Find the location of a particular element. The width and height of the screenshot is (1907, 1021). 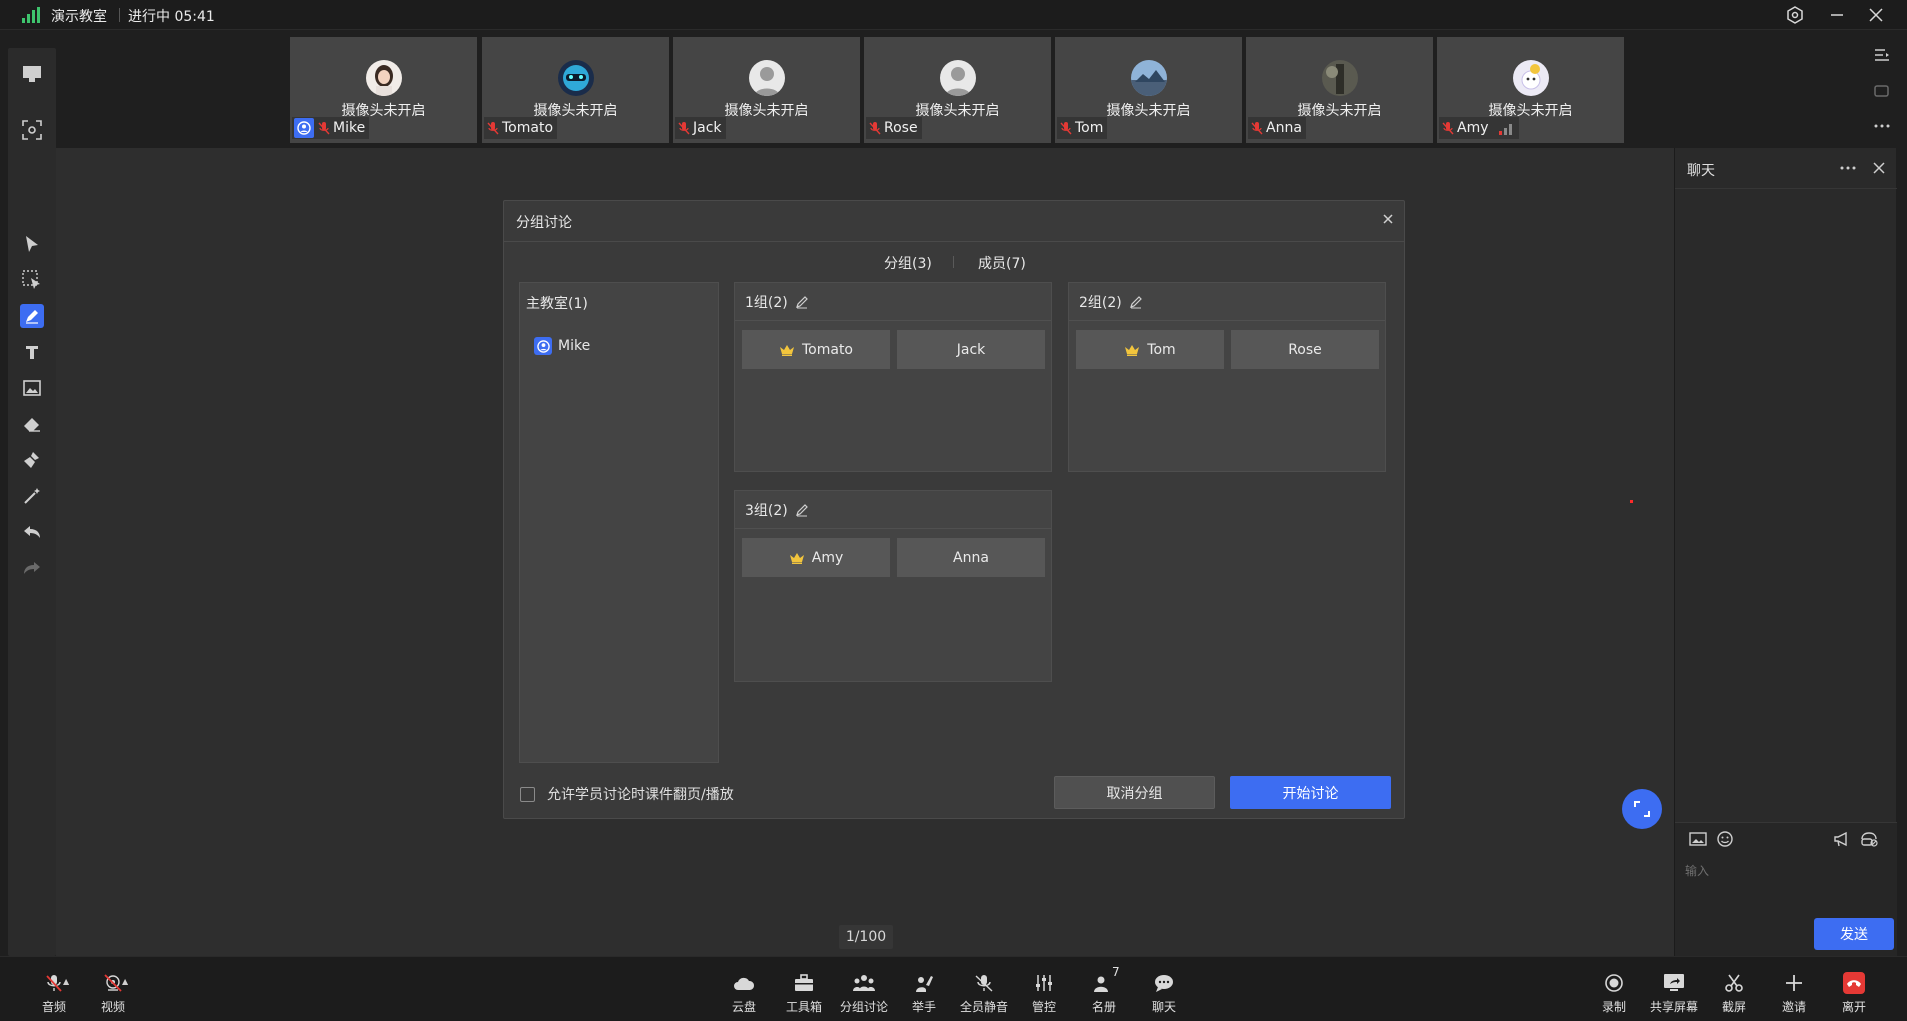

cloud-drive-button: 云盘 is located at coordinates (744, 995).